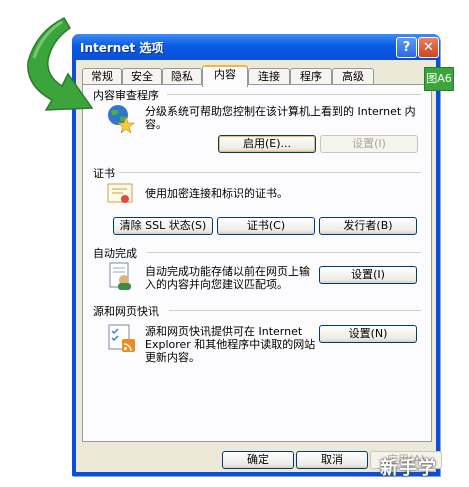 The image size is (469, 487). Describe the element at coordinates (216, 193) in the screenshot. I see `certificates-description: 使用加密连接和标识的证书。` at that location.